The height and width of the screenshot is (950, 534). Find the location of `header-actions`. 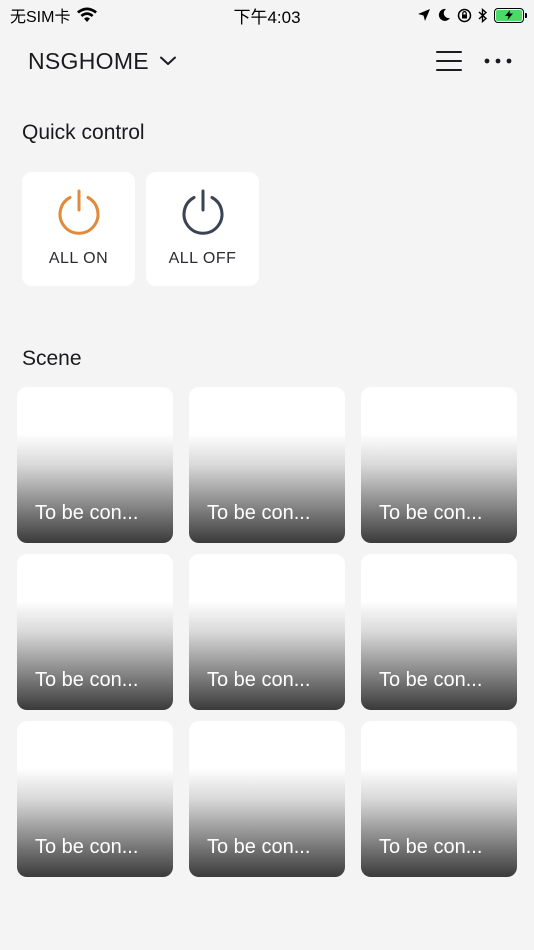

header-actions is located at coordinates (474, 61).